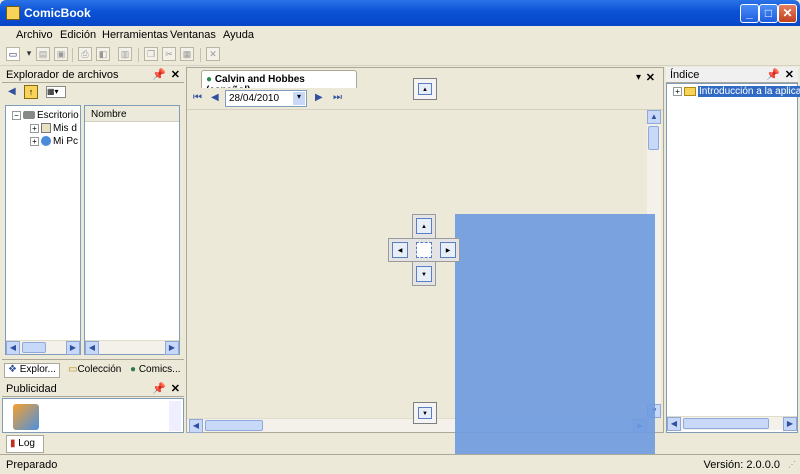  What do you see at coordinates (792, 464) in the screenshot?
I see `resize-grip-icon: ⋰` at bounding box center [792, 464].